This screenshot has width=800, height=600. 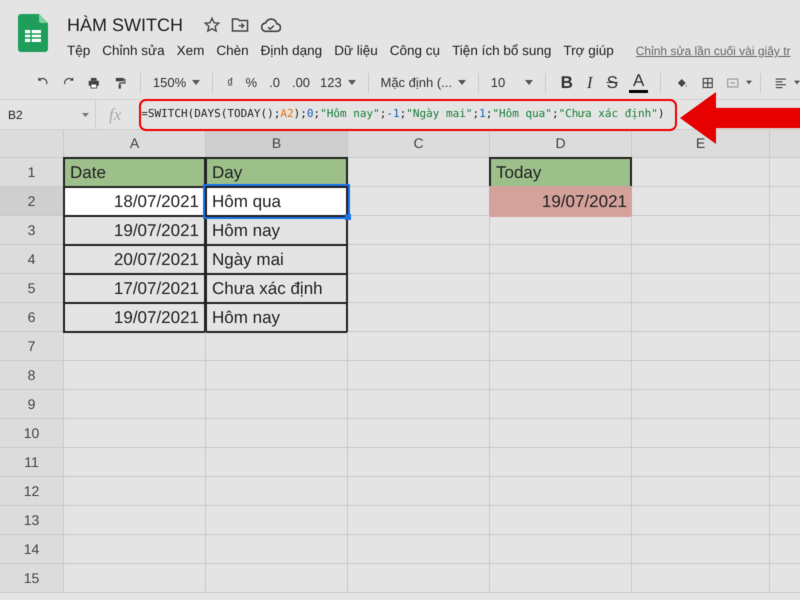 What do you see at coordinates (567, 83) in the screenshot?
I see `bold-button: B` at bounding box center [567, 83].